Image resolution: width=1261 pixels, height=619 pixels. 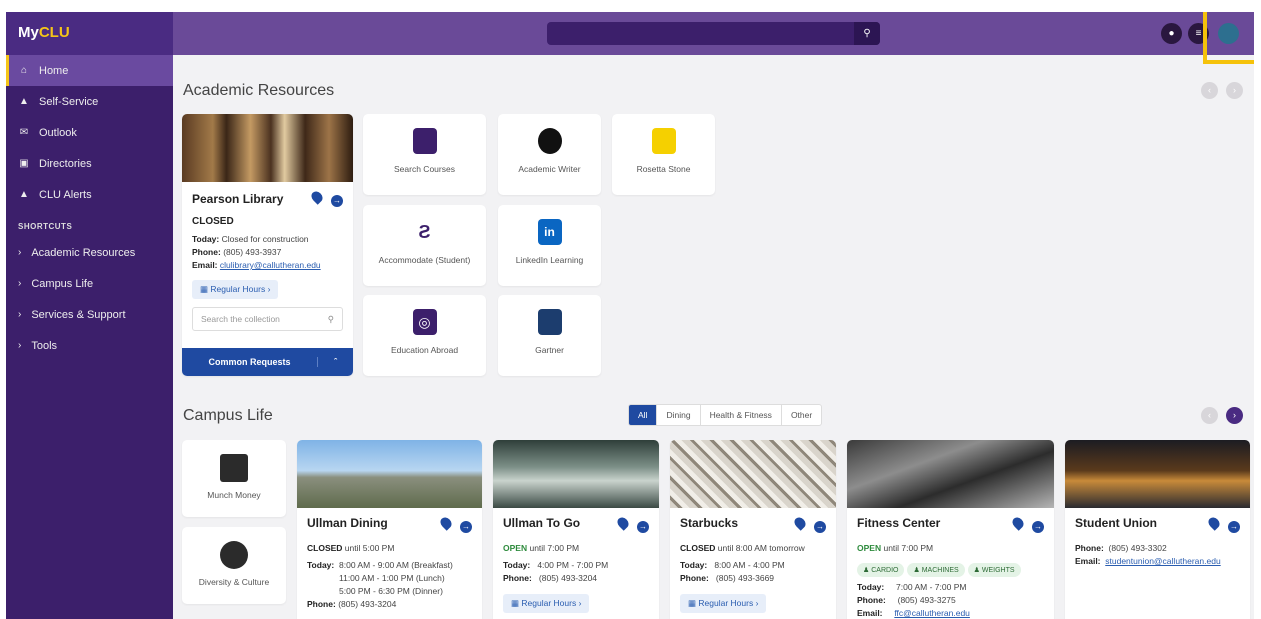 What do you see at coordinates (24, 70) in the screenshot?
I see `home-icon: ⌂` at bounding box center [24, 70].